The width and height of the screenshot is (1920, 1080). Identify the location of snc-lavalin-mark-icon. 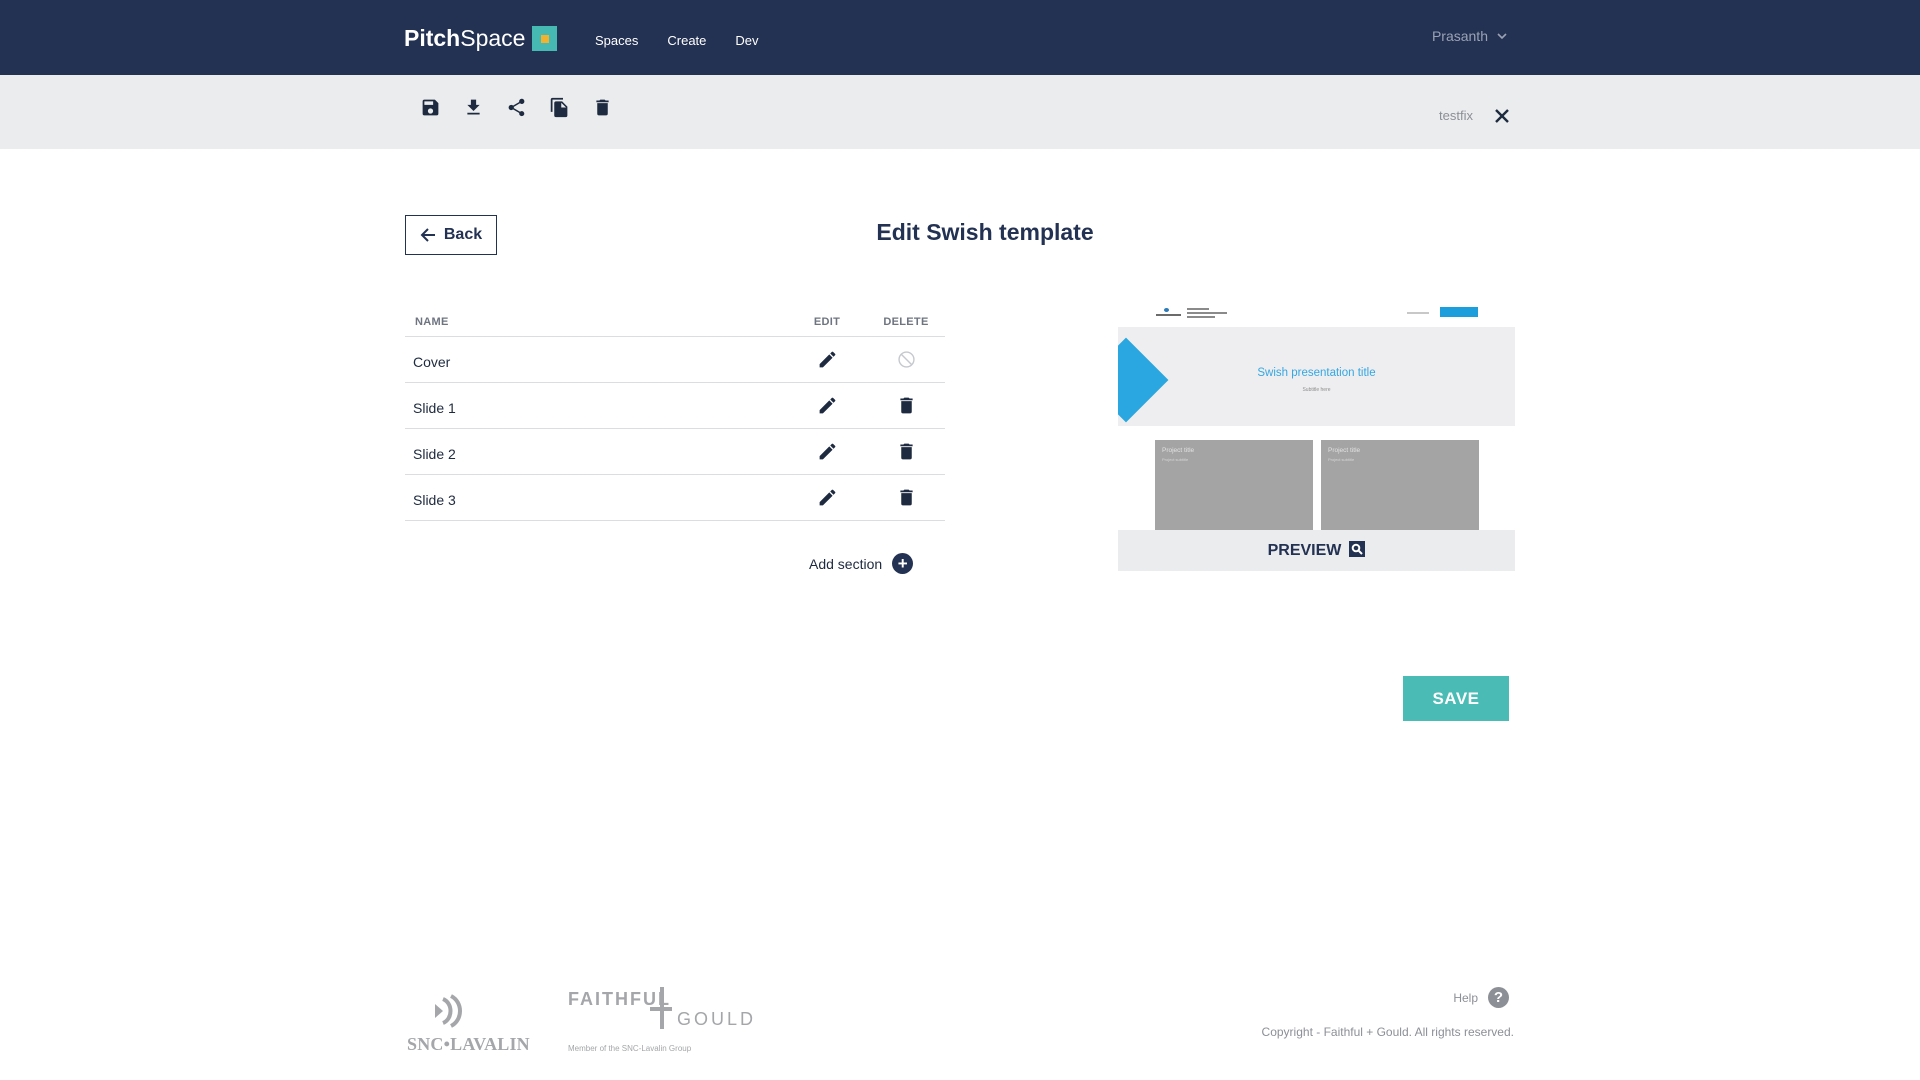
(448, 1011).